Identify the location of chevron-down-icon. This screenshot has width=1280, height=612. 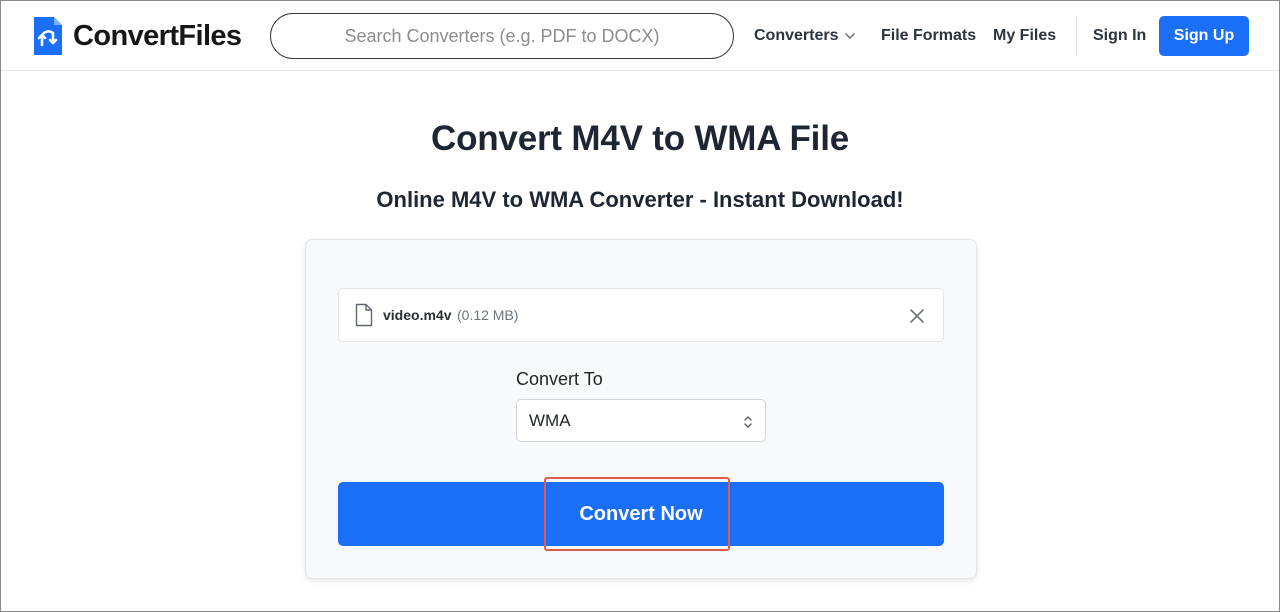
(850, 36).